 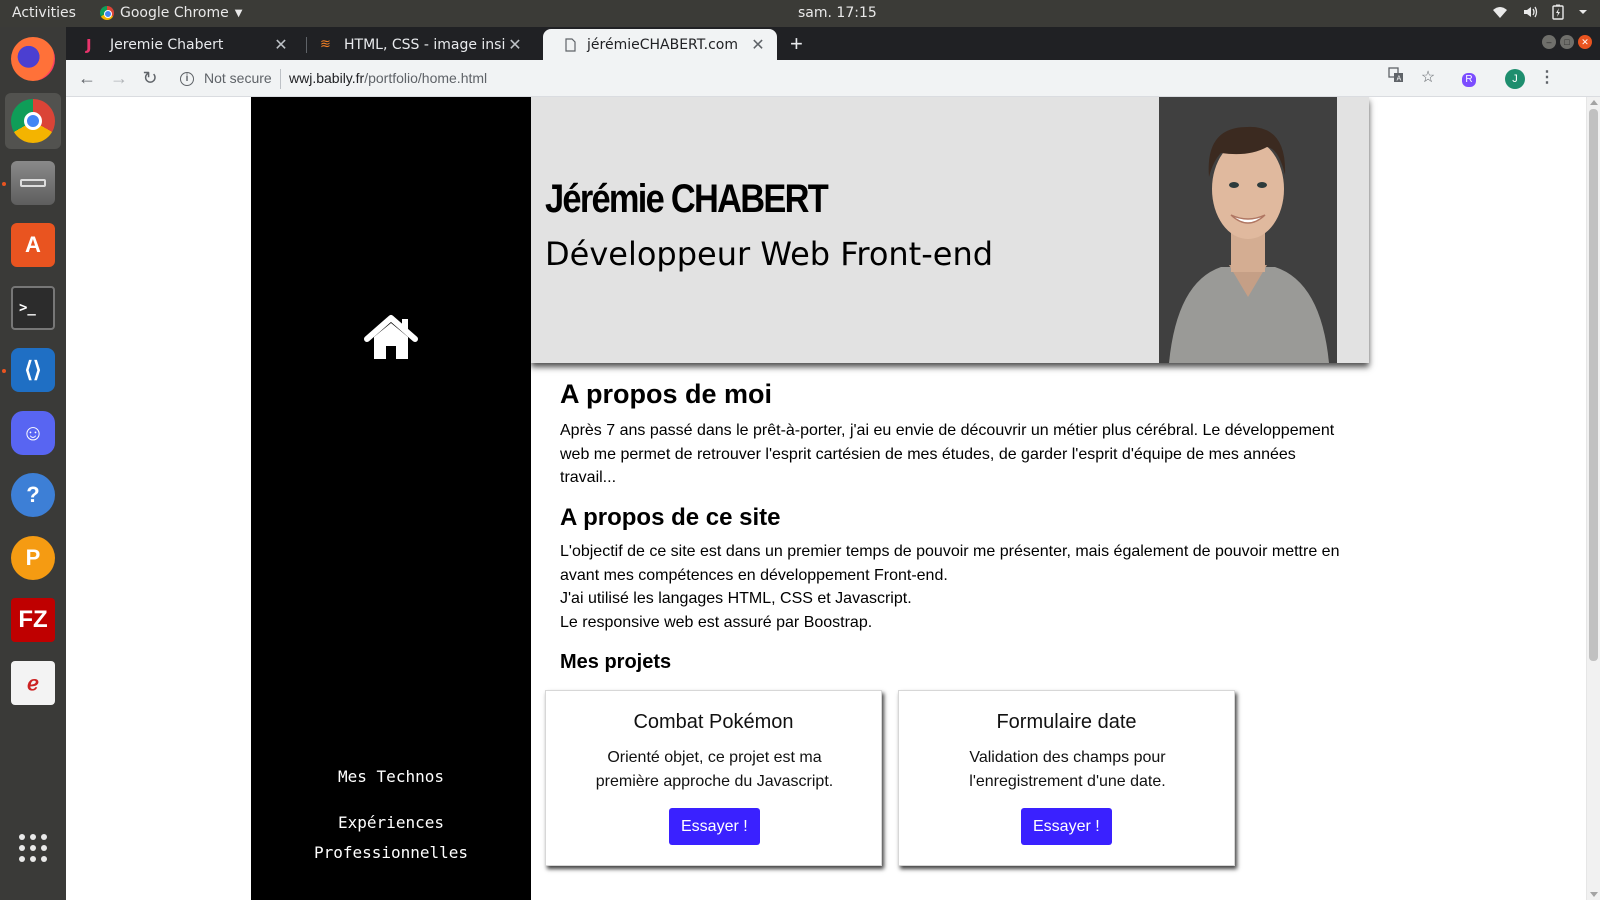 I want to click on dock-software: A, so click(x=33, y=245).